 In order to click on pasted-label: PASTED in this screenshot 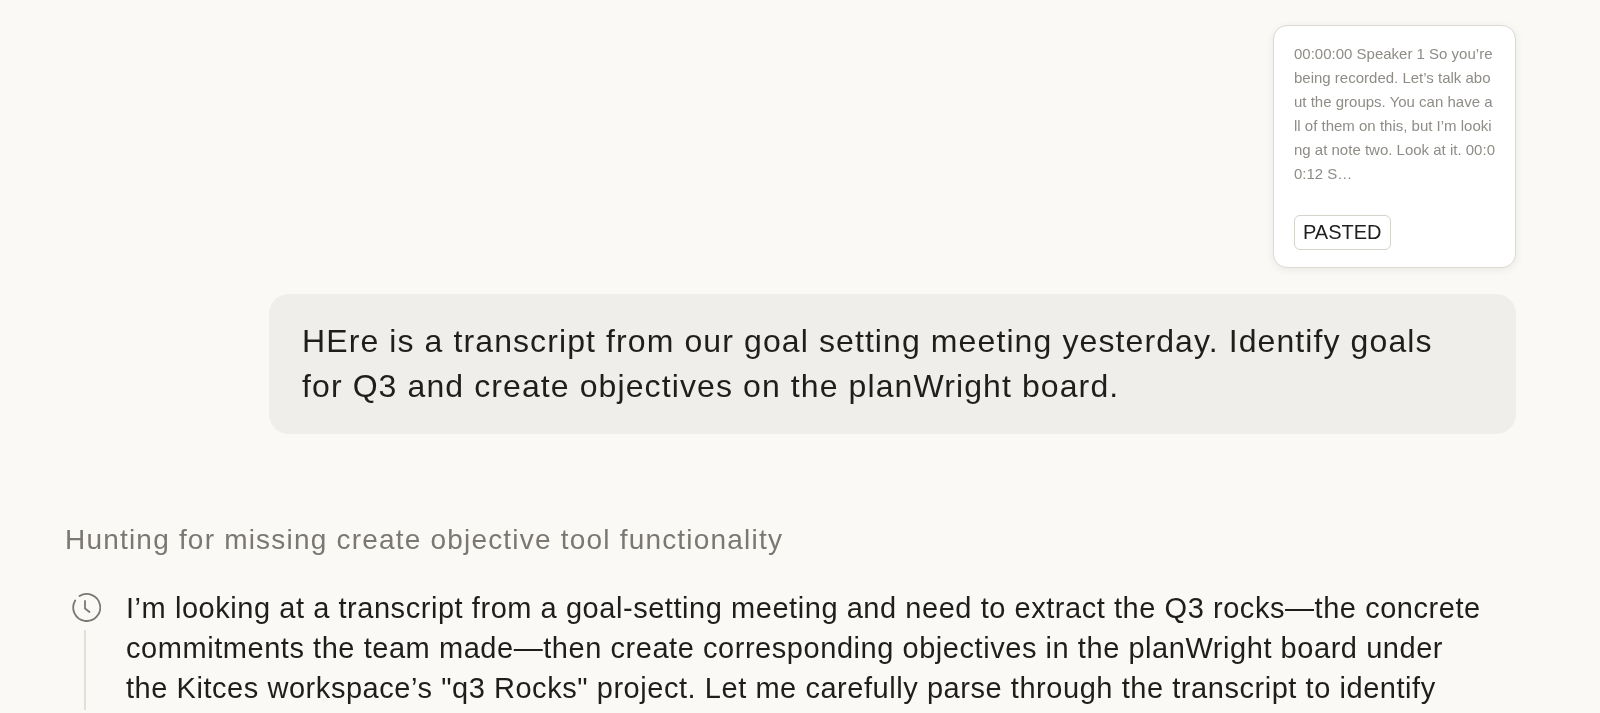, I will do `click(1342, 232)`.